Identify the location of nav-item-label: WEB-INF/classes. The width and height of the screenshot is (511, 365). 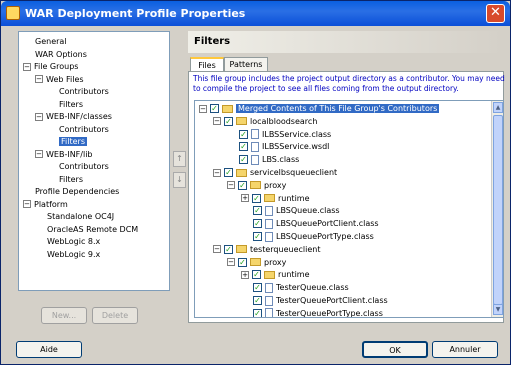
(79, 116).